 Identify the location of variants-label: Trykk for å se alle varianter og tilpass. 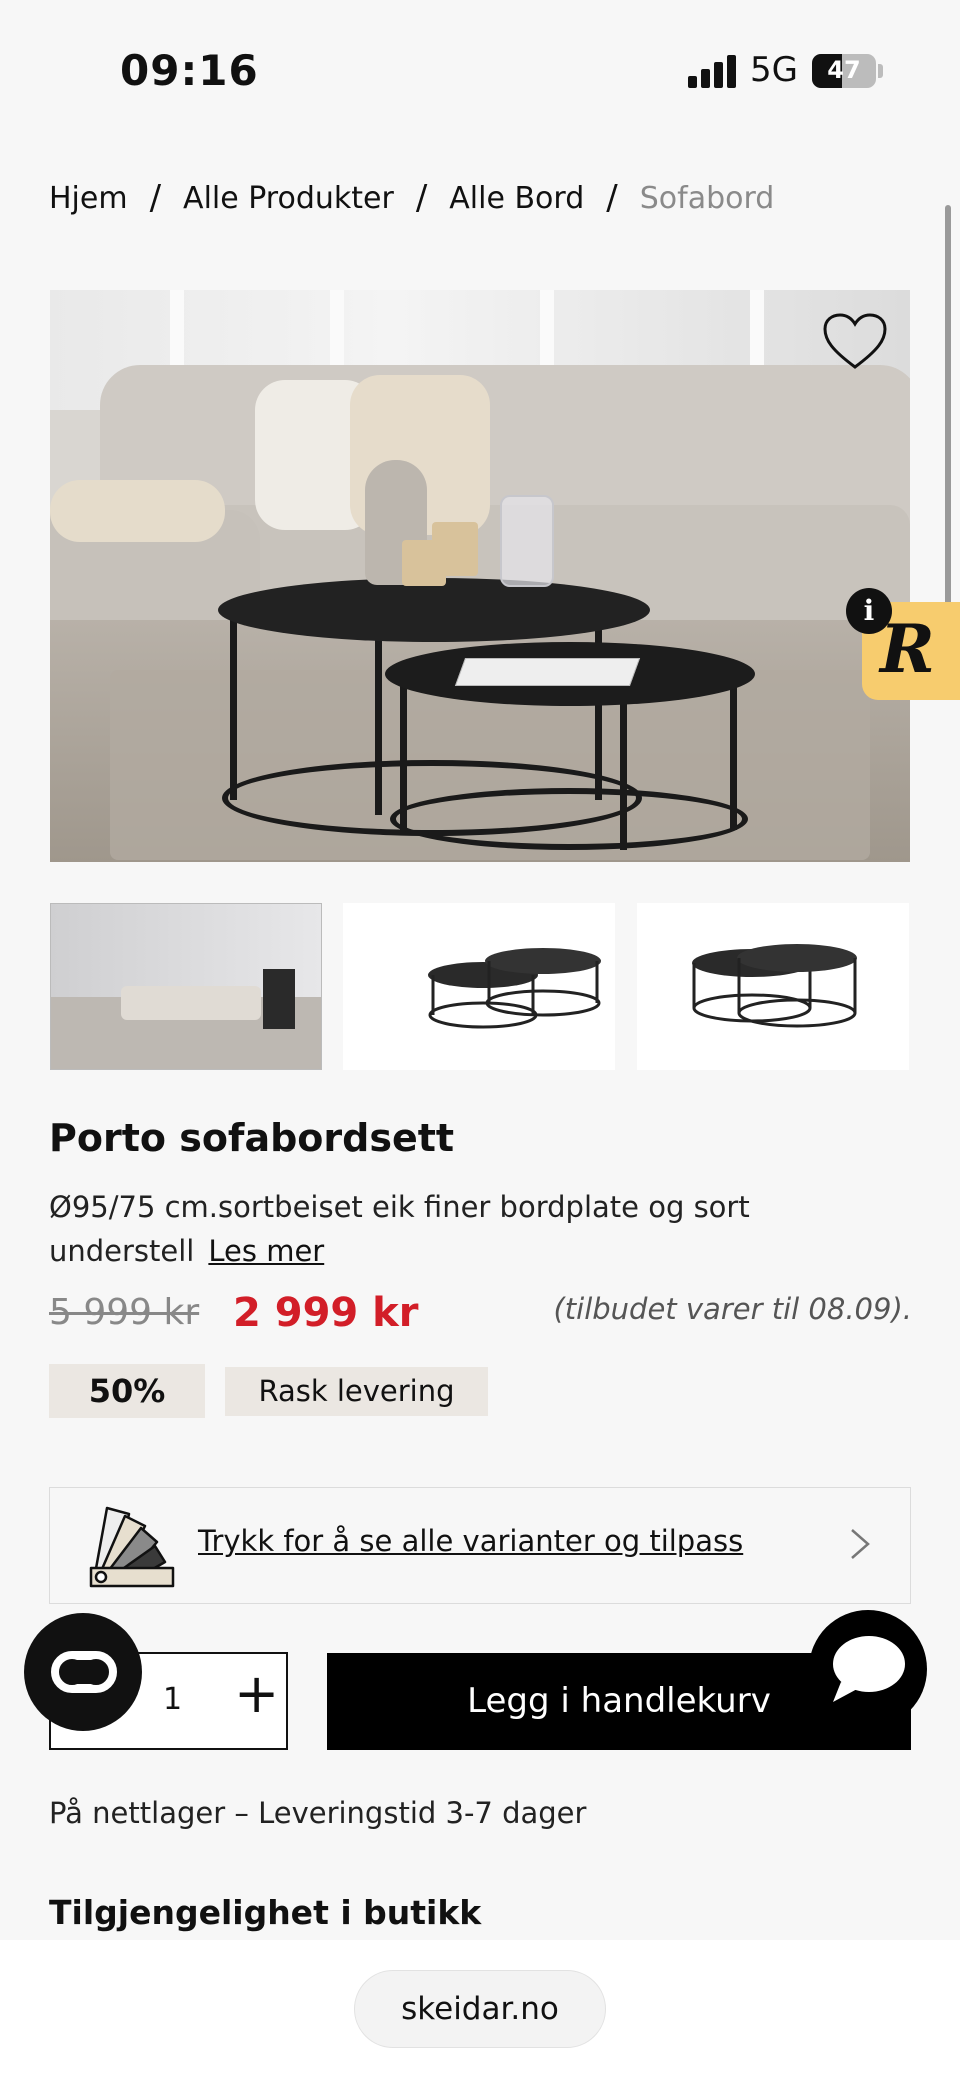
(471, 1541).